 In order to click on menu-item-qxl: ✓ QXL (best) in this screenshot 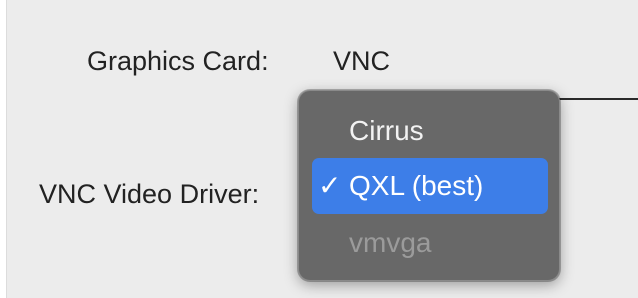, I will do `click(430, 186)`.